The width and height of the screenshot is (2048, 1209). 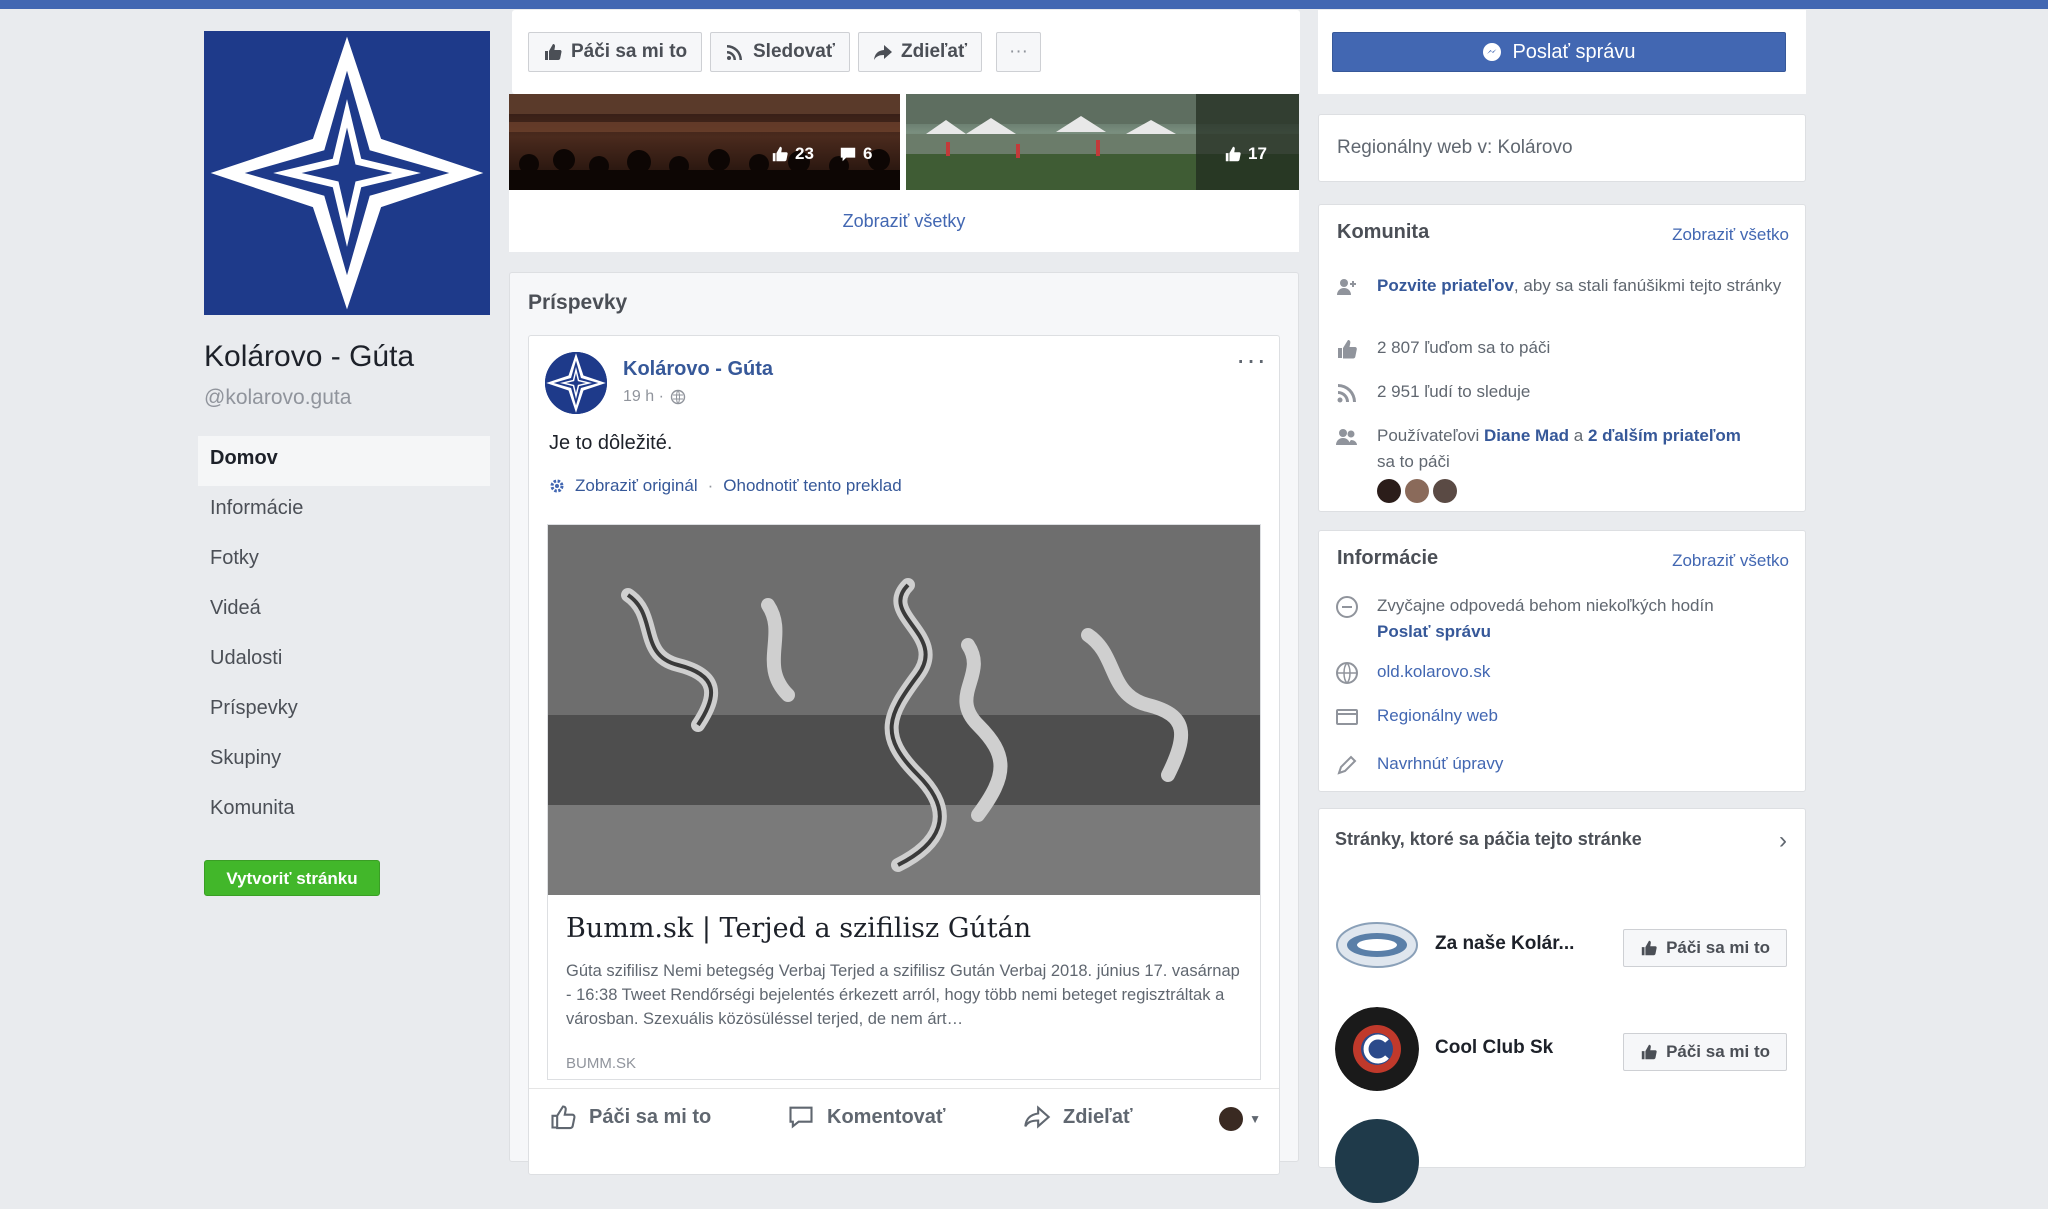 What do you see at coordinates (794, 51) in the screenshot?
I see `follow-label: Sledovať` at bounding box center [794, 51].